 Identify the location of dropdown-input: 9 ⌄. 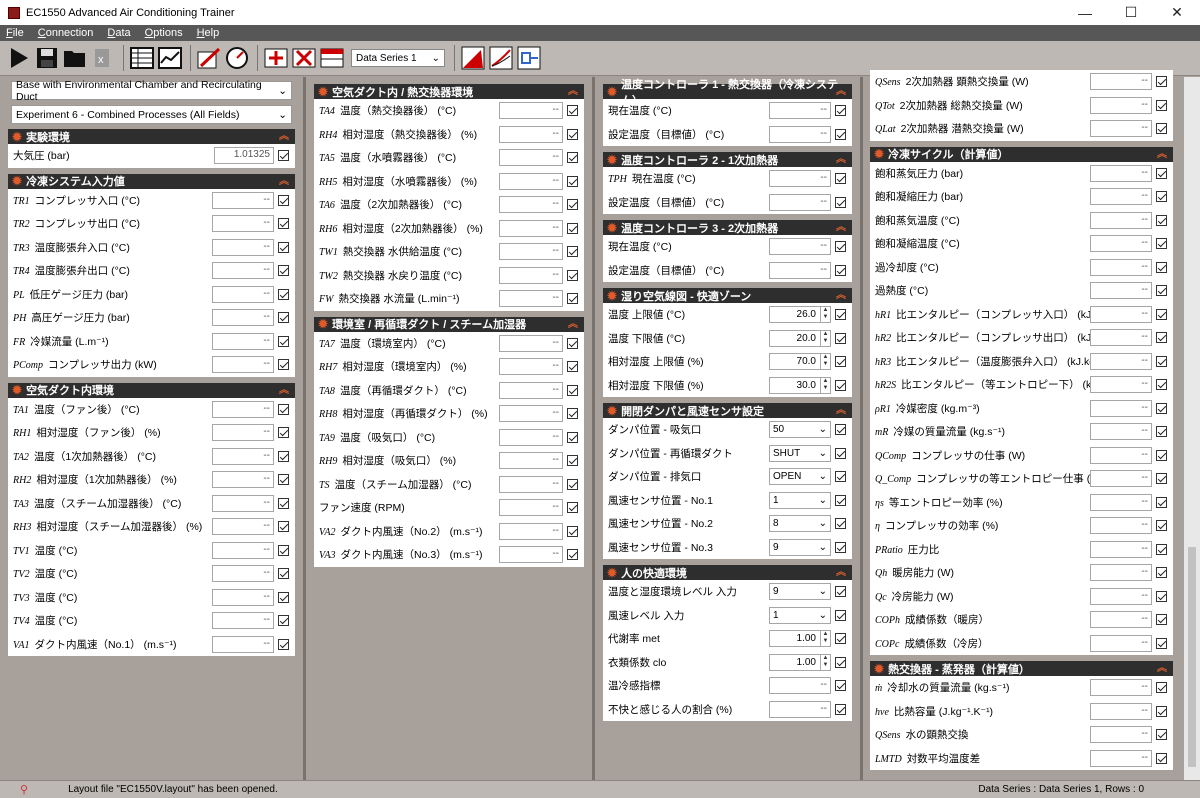
(800, 547).